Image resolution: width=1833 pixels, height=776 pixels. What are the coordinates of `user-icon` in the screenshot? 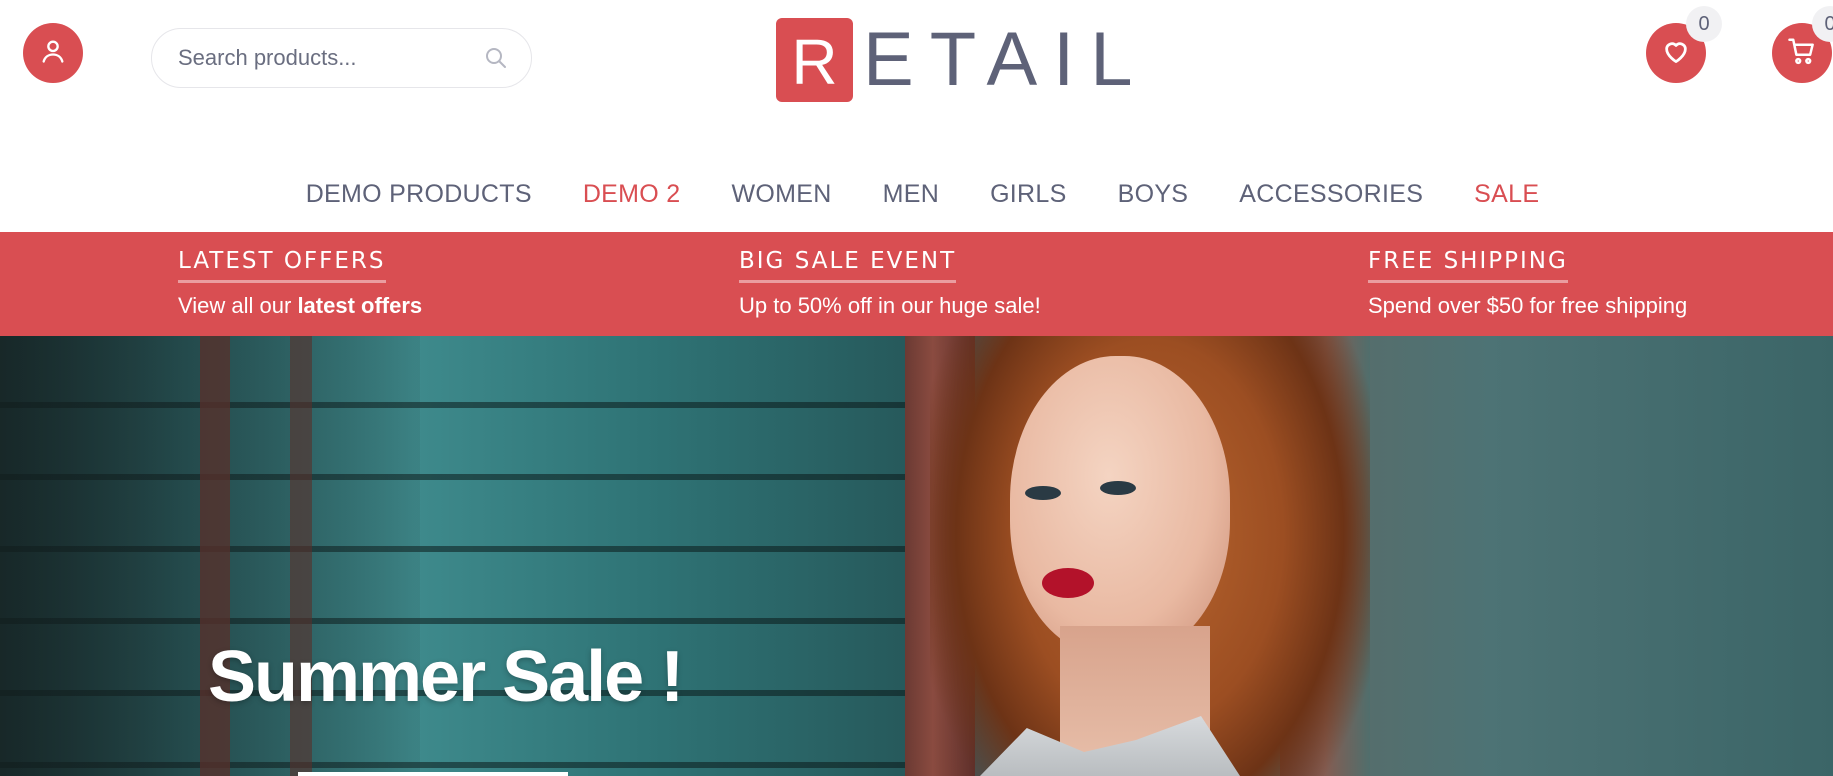 It's located at (53, 53).